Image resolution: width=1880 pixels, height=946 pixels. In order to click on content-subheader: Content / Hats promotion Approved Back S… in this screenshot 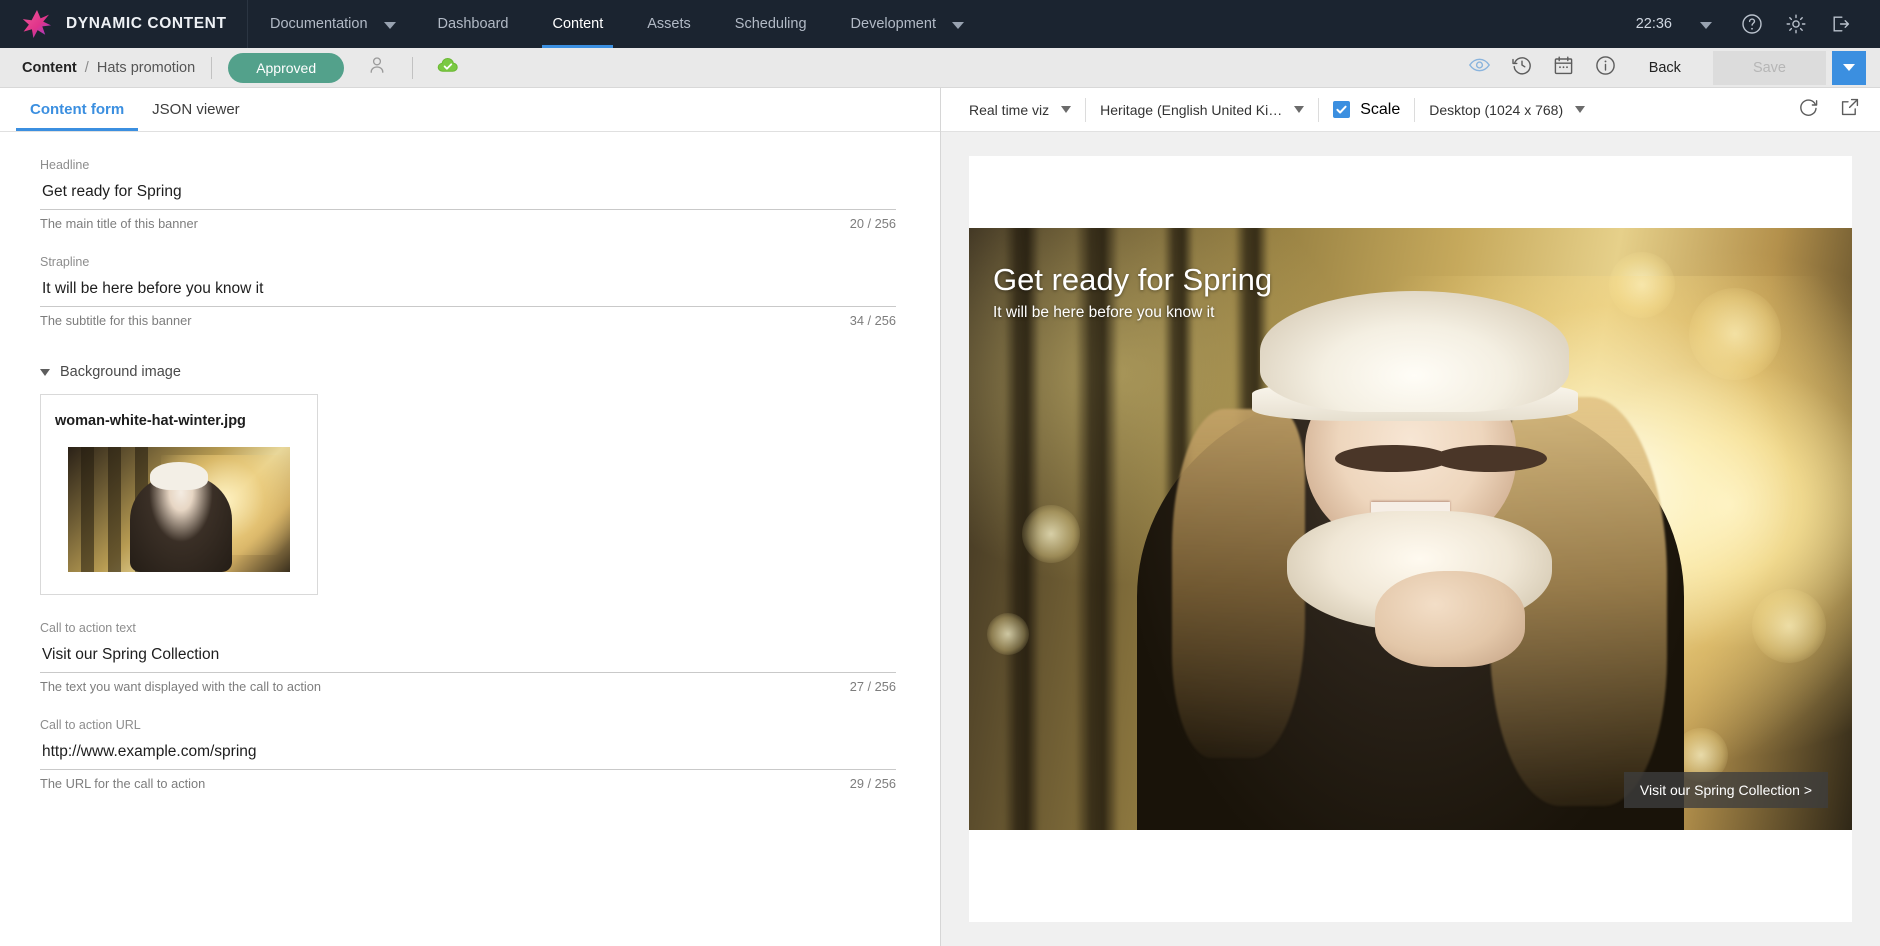, I will do `click(940, 68)`.